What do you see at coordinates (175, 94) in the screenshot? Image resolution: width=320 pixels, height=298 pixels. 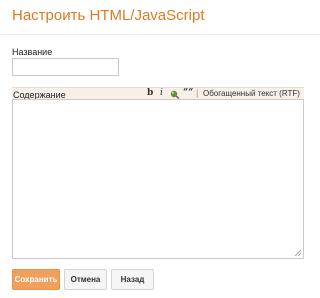 I see `link-icon` at bounding box center [175, 94].